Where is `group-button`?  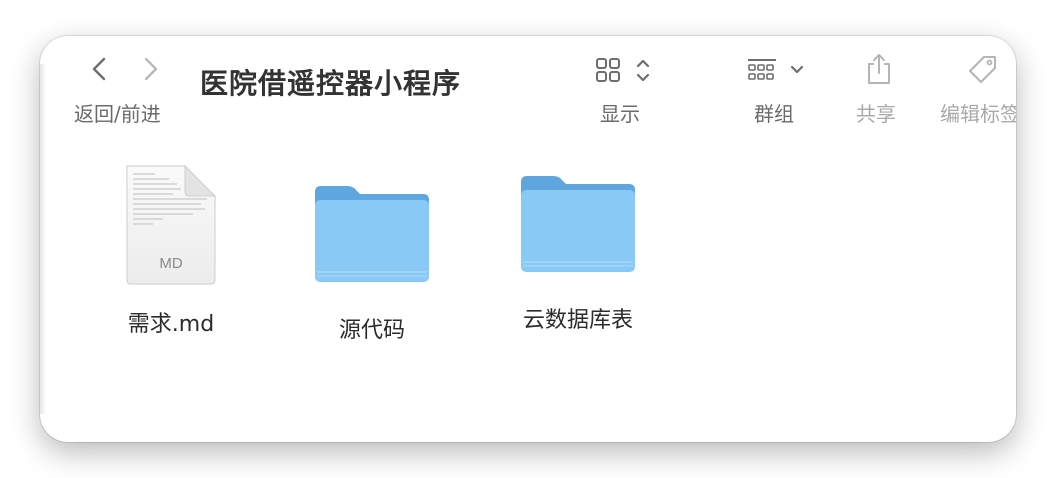 group-button is located at coordinates (779, 71).